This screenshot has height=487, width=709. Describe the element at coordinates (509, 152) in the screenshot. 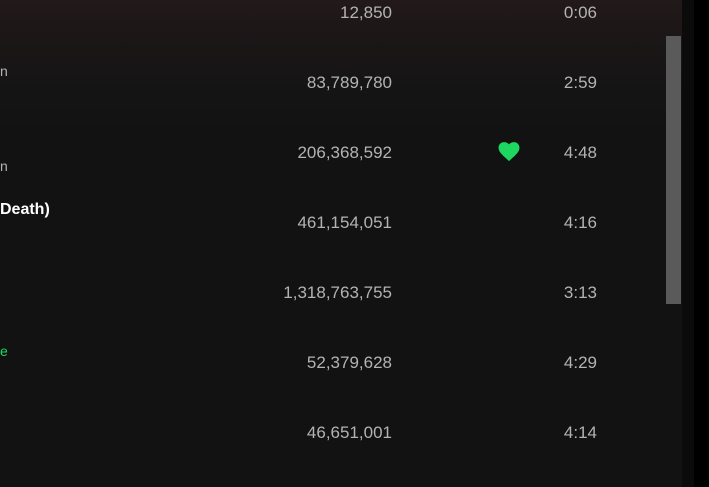

I see `heart-icon` at that location.